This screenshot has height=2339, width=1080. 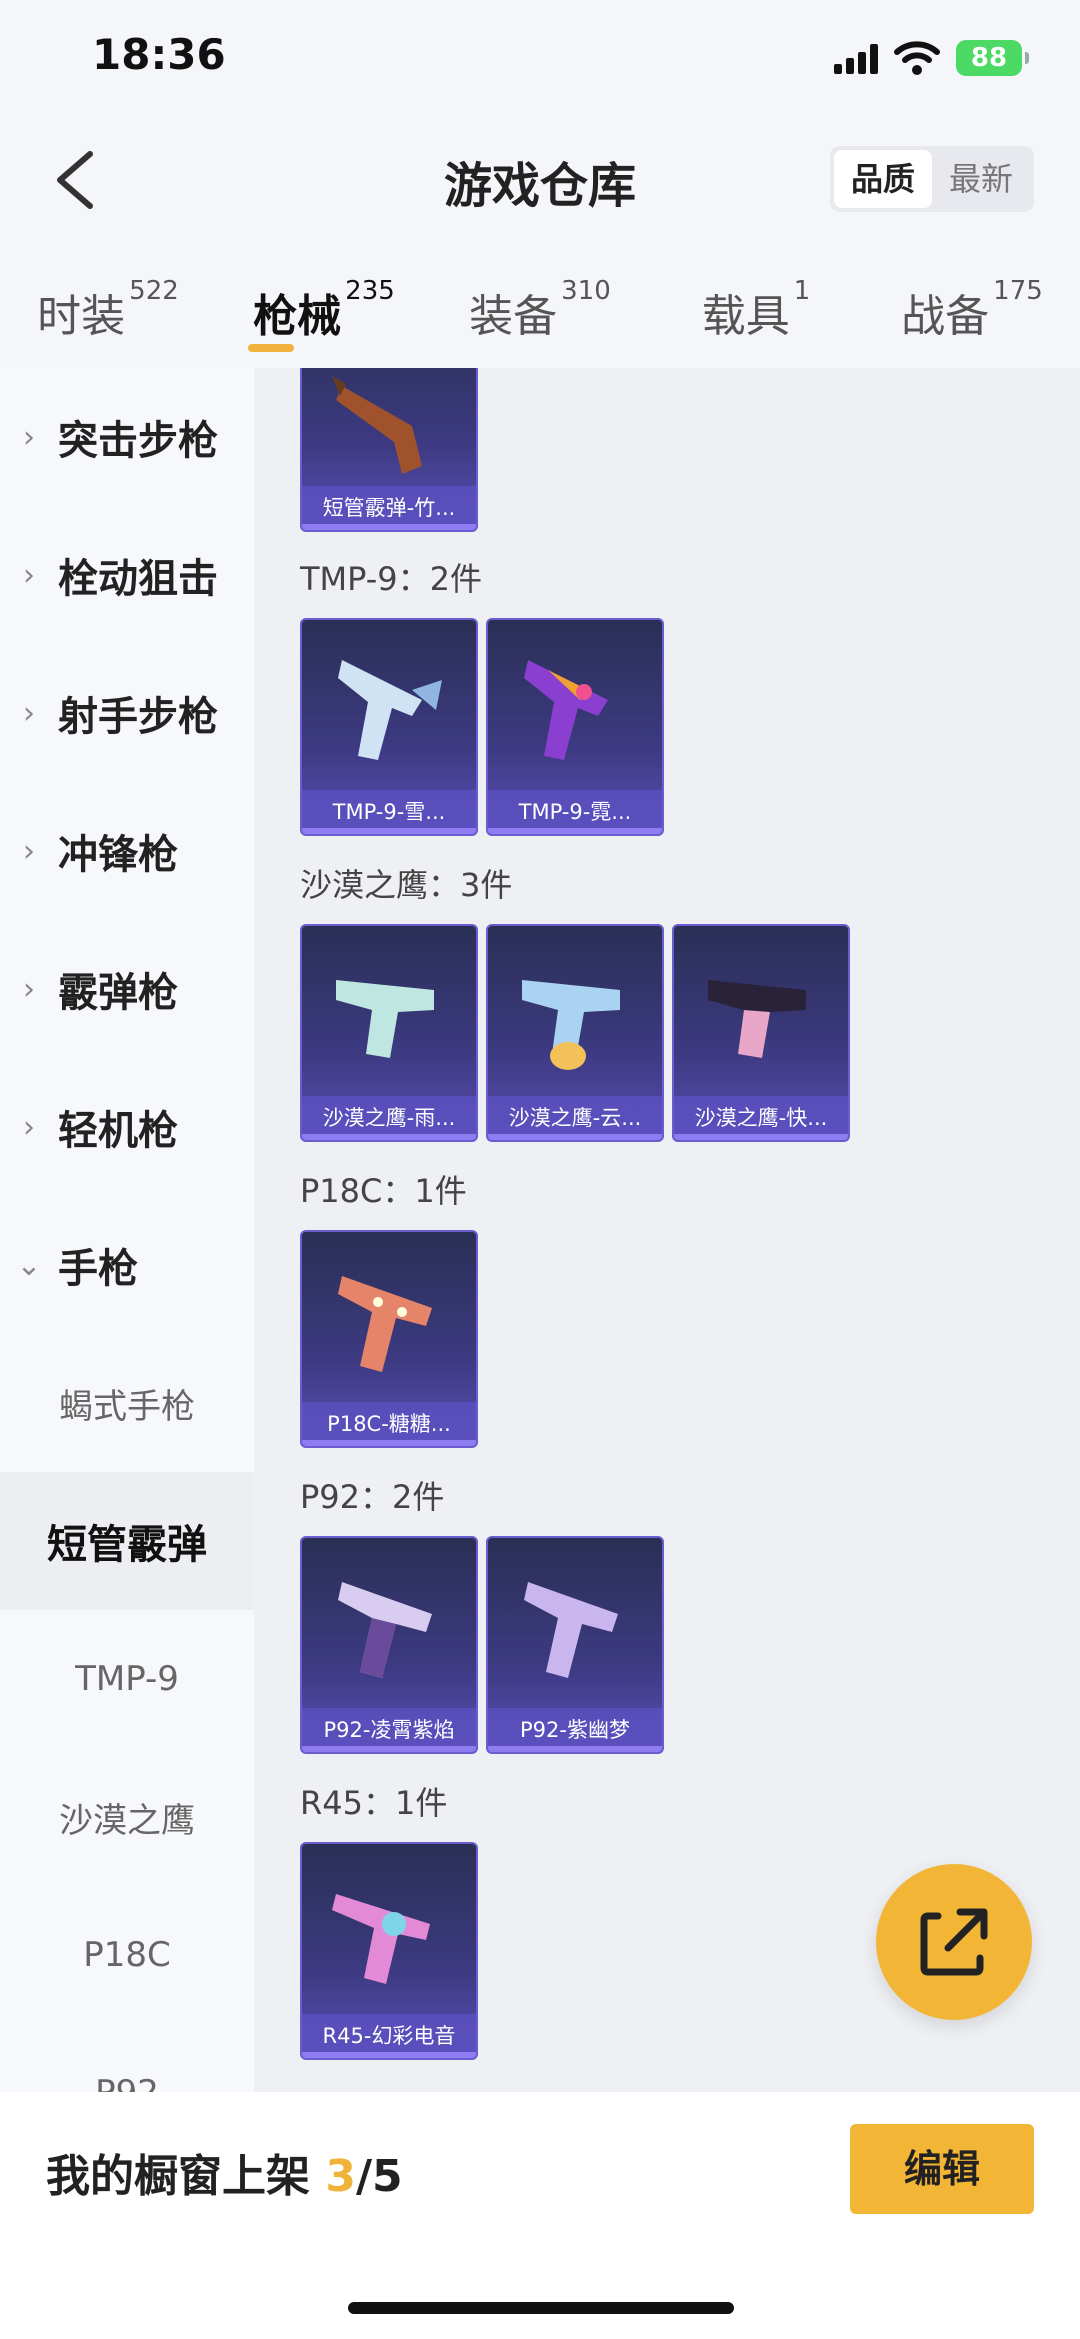 I want to click on tab-count: 235, so click(x=370, y=291).